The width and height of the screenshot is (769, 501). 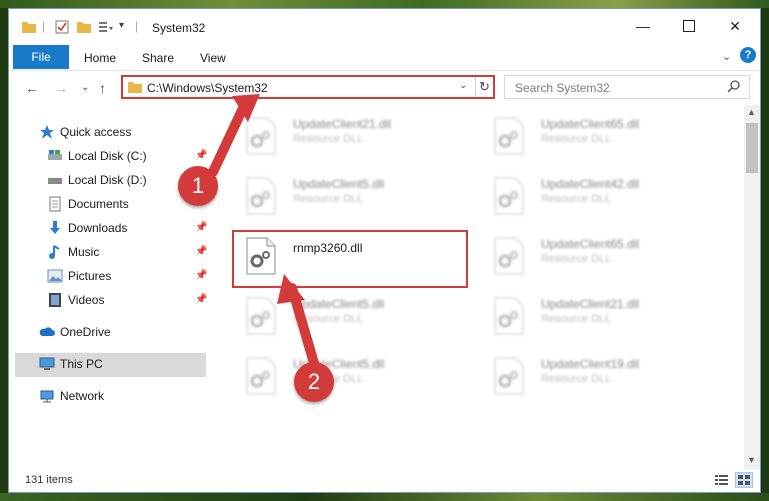 I want to click on step-1-badge: 1, so click(x=198, y=186).